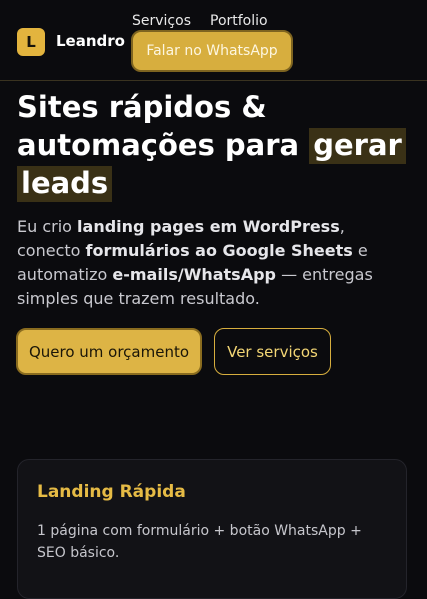 Image resolution: width=427 pixels, height=599 pixels. Describe the element at coordinates (142, 107) in the screenshot. I see `hero-title-line1: Sites rápidos &` at that location.